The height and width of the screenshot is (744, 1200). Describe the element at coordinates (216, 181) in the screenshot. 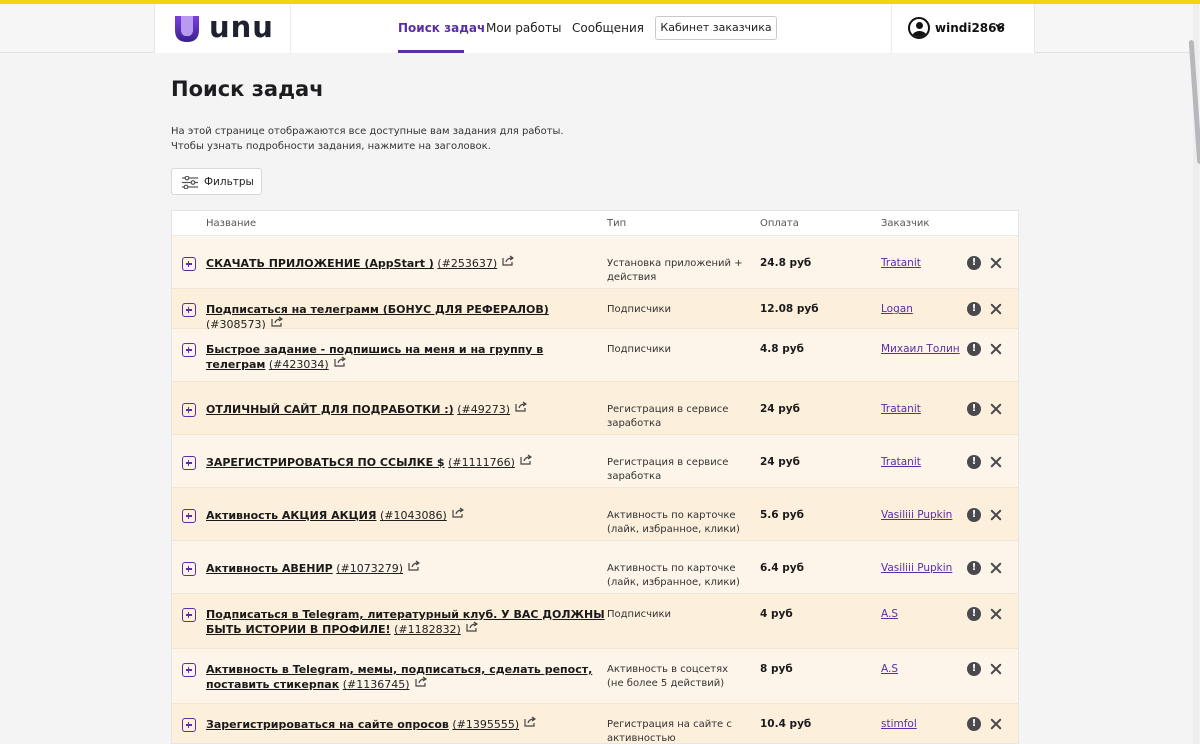

I see `filters-button: Фильтры` at that location.